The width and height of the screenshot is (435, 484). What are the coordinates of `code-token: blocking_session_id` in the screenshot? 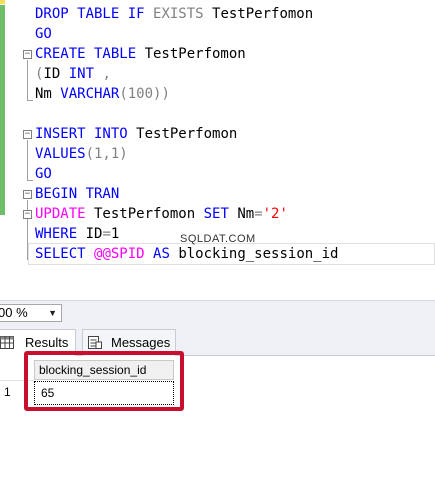 It's located at (258, 254).